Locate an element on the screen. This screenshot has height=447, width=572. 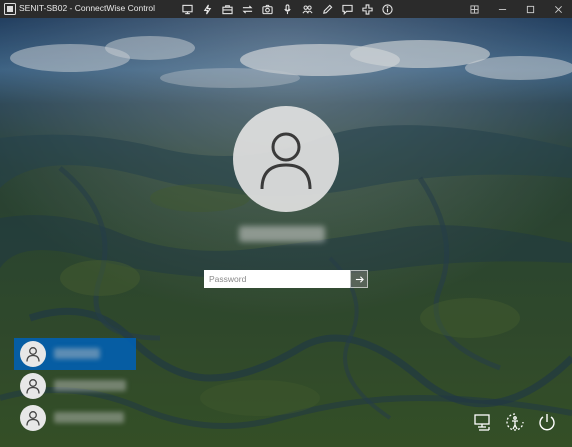
user-list is located at coordinates (75, 386).